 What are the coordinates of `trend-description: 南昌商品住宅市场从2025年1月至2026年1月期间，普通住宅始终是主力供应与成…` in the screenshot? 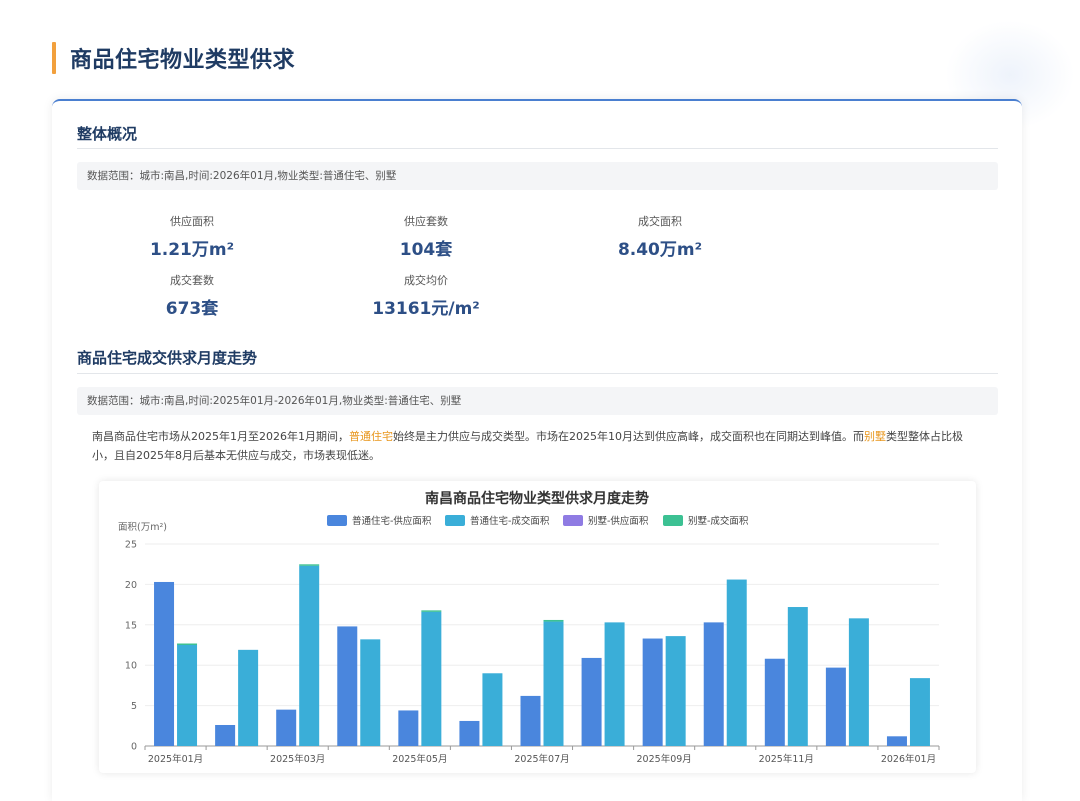 It's located at (537, 446).